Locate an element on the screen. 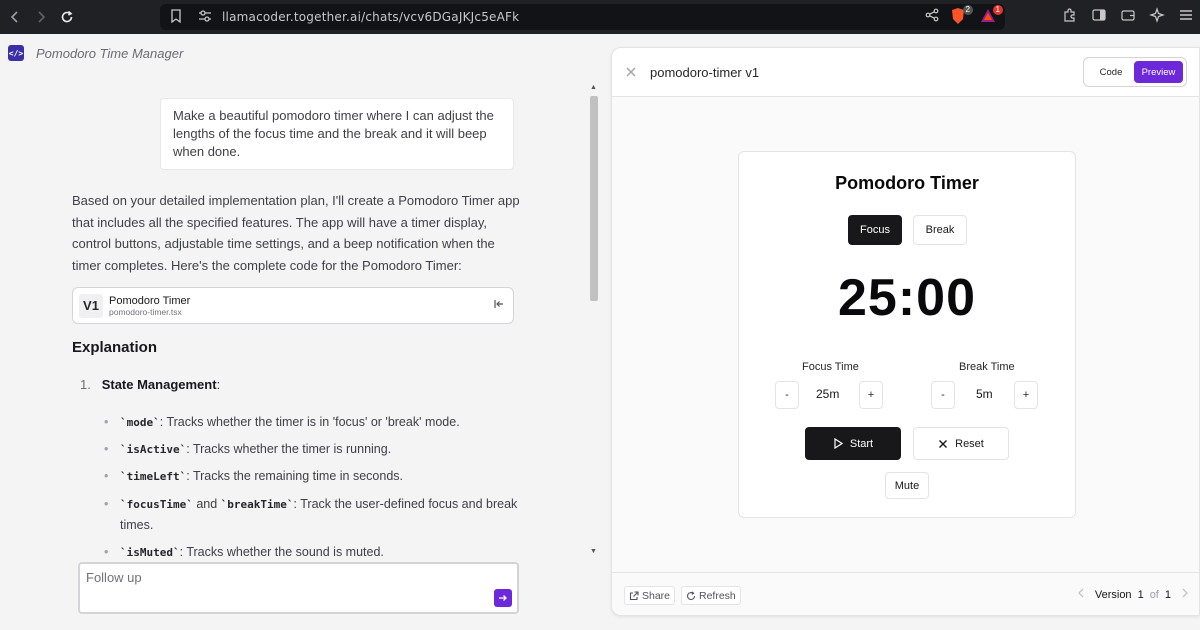 The width and height of the screenshot is (1200, 630). timer-display: 25:00 is located at coordinates (907, 298).